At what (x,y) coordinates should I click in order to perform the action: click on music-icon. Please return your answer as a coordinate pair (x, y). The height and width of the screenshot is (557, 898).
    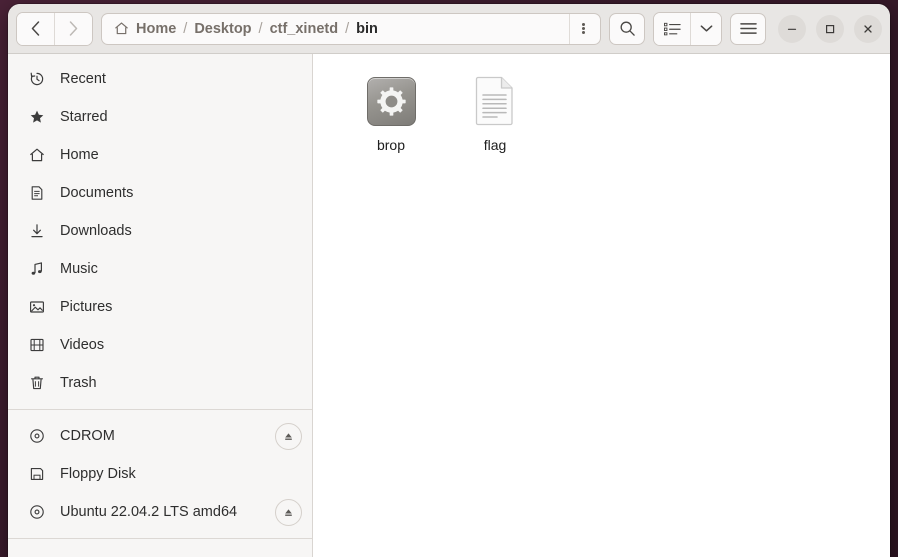
    Looking at the image, I should click on (37, 269).